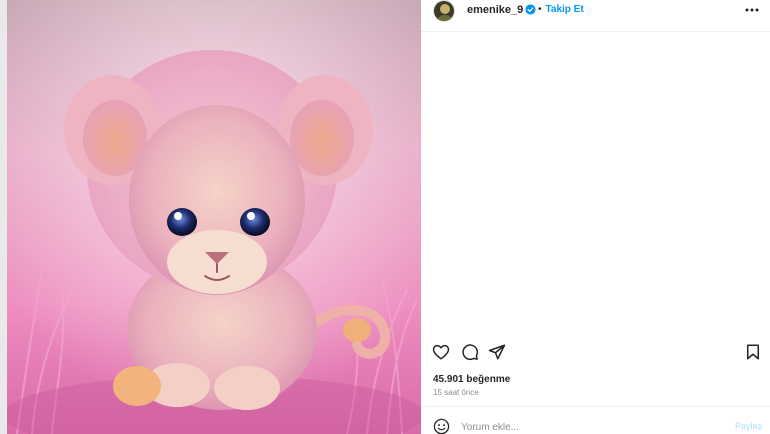 Image resolution: width=770 pixels, height=434 pixels. What do you see at coordinates (3, 217) in the screenshot?
I see `left-margin` at bounding box center [3, 217].